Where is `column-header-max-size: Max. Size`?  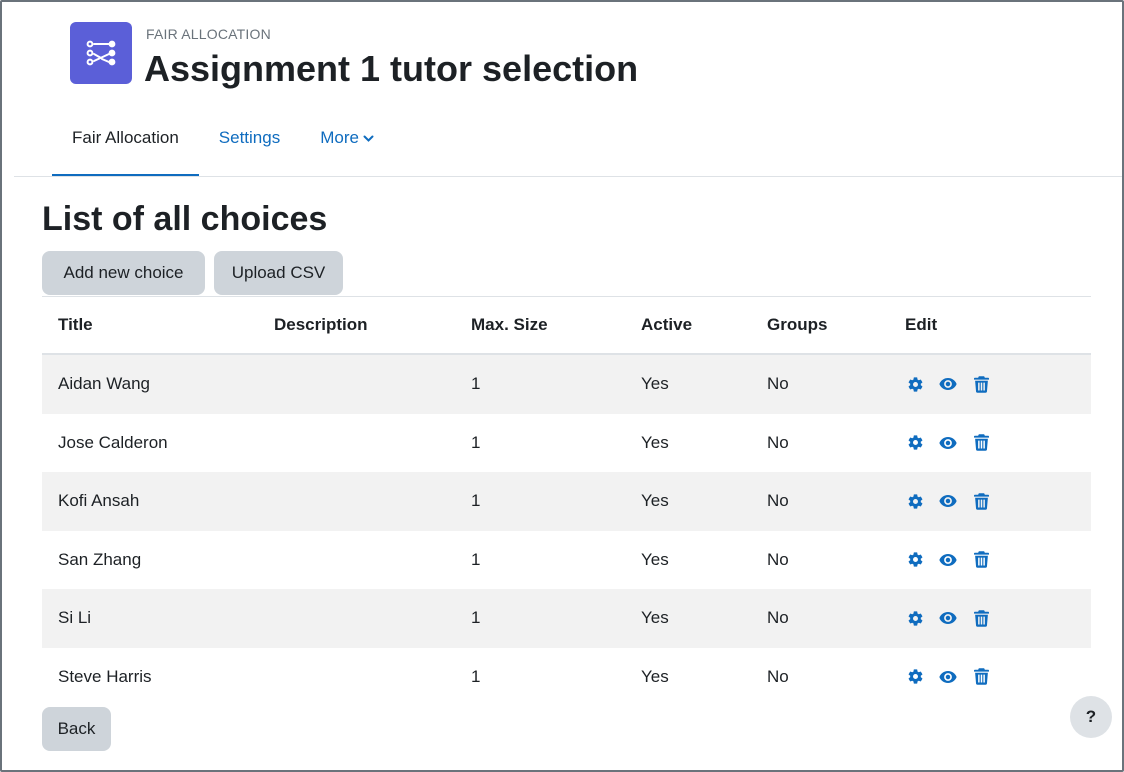 column-header-max-size: Max. Size is located at coordinates (509, 324).